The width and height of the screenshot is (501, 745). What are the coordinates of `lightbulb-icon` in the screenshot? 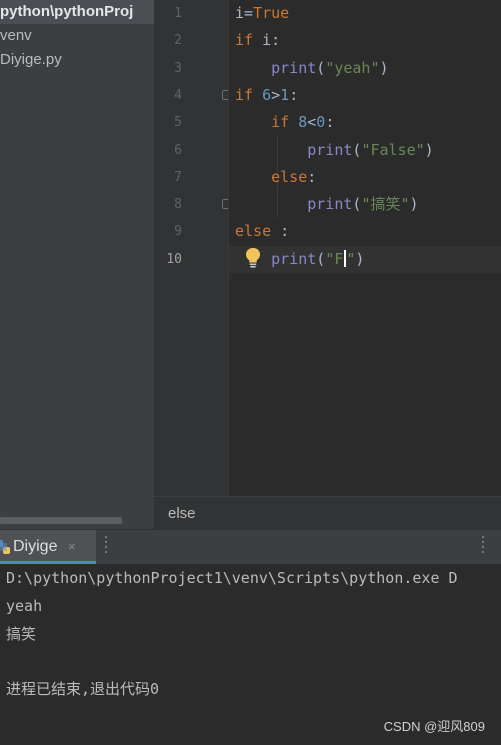 It's located at (253, 258).